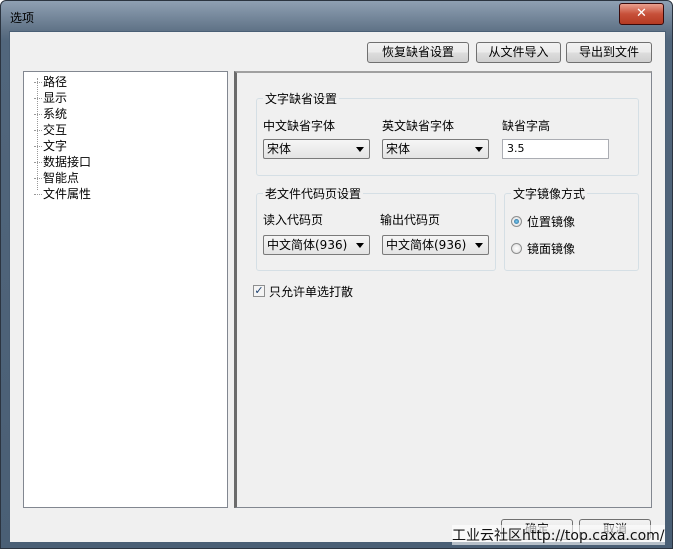  Describe the element at coordinates (55, 146) in the screenshot. I see `tree-item-label: 文字` at that location.